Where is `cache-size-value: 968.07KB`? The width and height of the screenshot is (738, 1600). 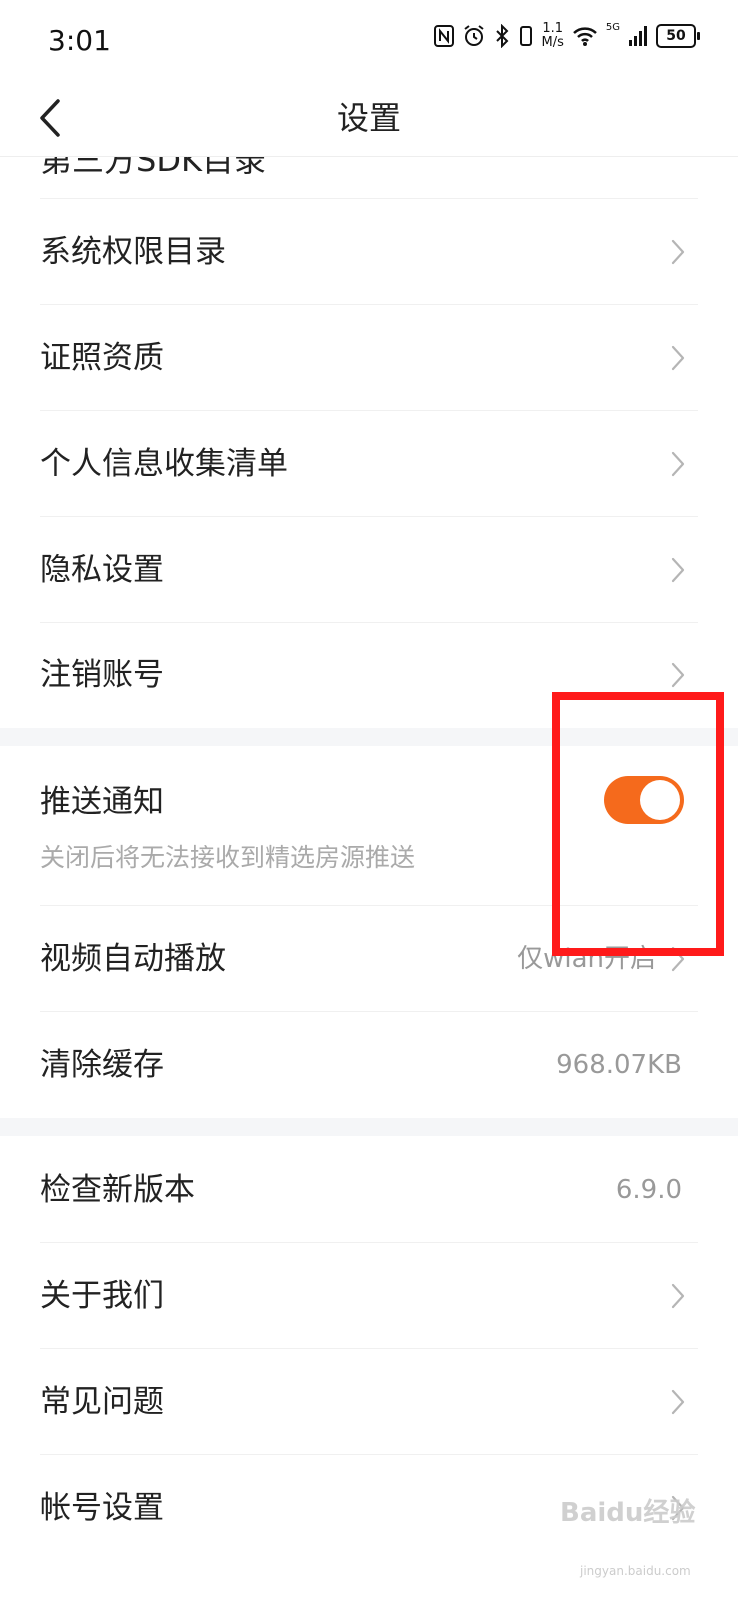 cache-size-value: 968.07KB is located at coordinates (619, 1065).